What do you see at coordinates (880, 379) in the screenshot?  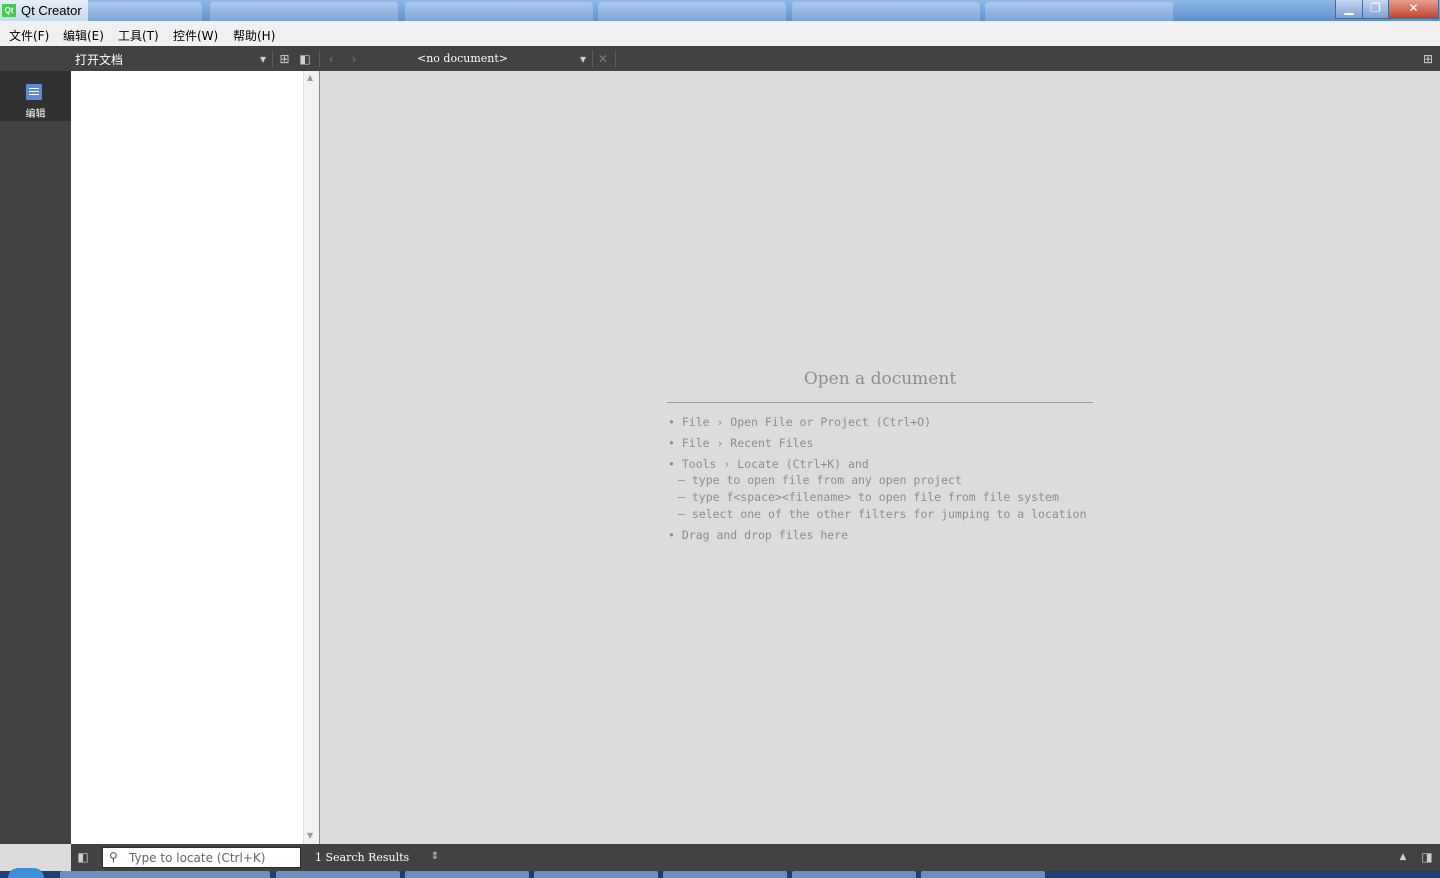 I see `open-document-heading: Open a document` at bounding box center [880, 379].